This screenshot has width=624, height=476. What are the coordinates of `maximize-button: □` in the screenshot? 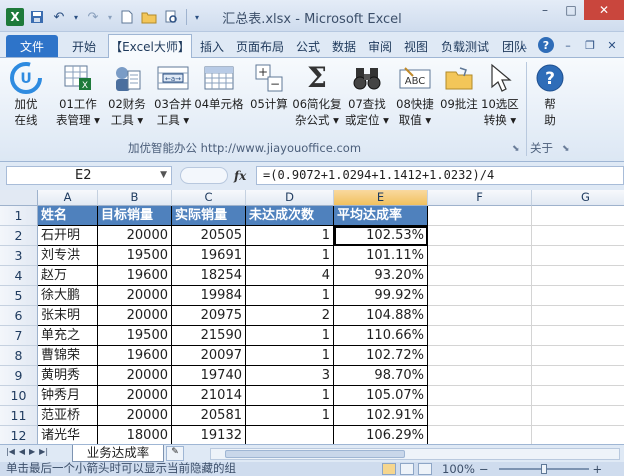 It's located at (571, 10).